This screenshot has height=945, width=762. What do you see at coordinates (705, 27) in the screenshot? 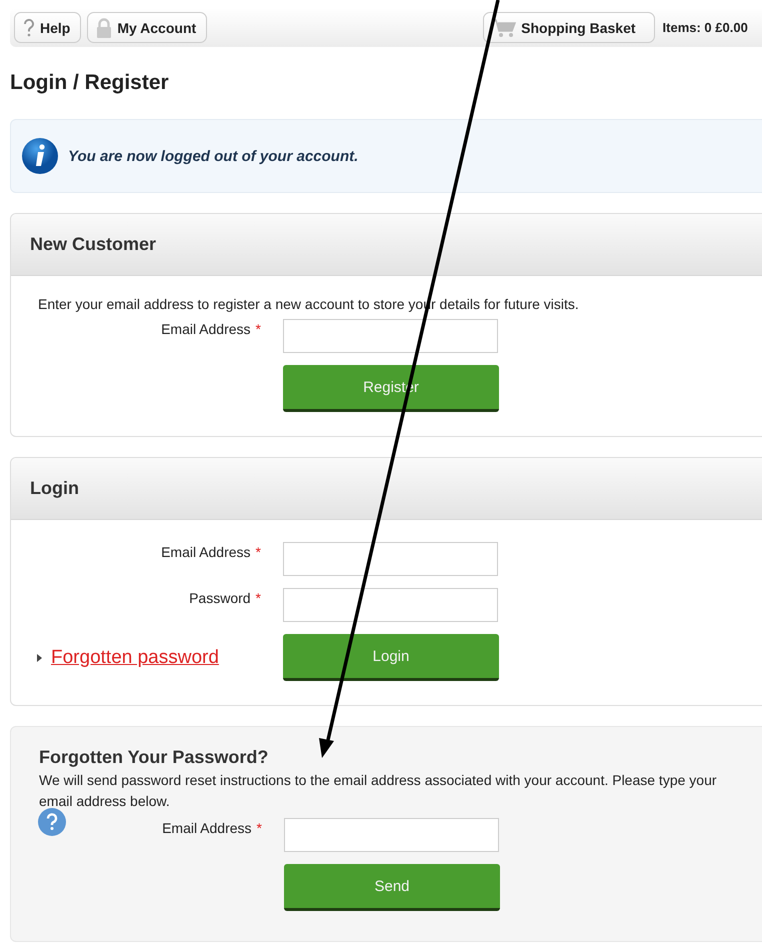
I see `basket-summary: Items: 0 £0.00` at bounding box center [705, 27].